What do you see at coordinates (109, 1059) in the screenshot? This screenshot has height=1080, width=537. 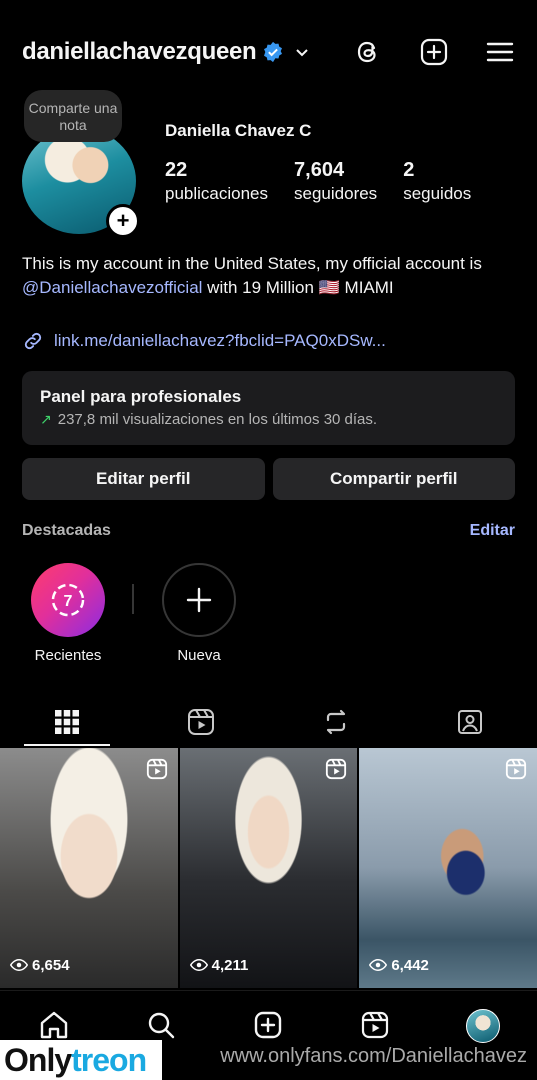 I see `watermark-logo-b: treon` at bounding box center [109, 1059].